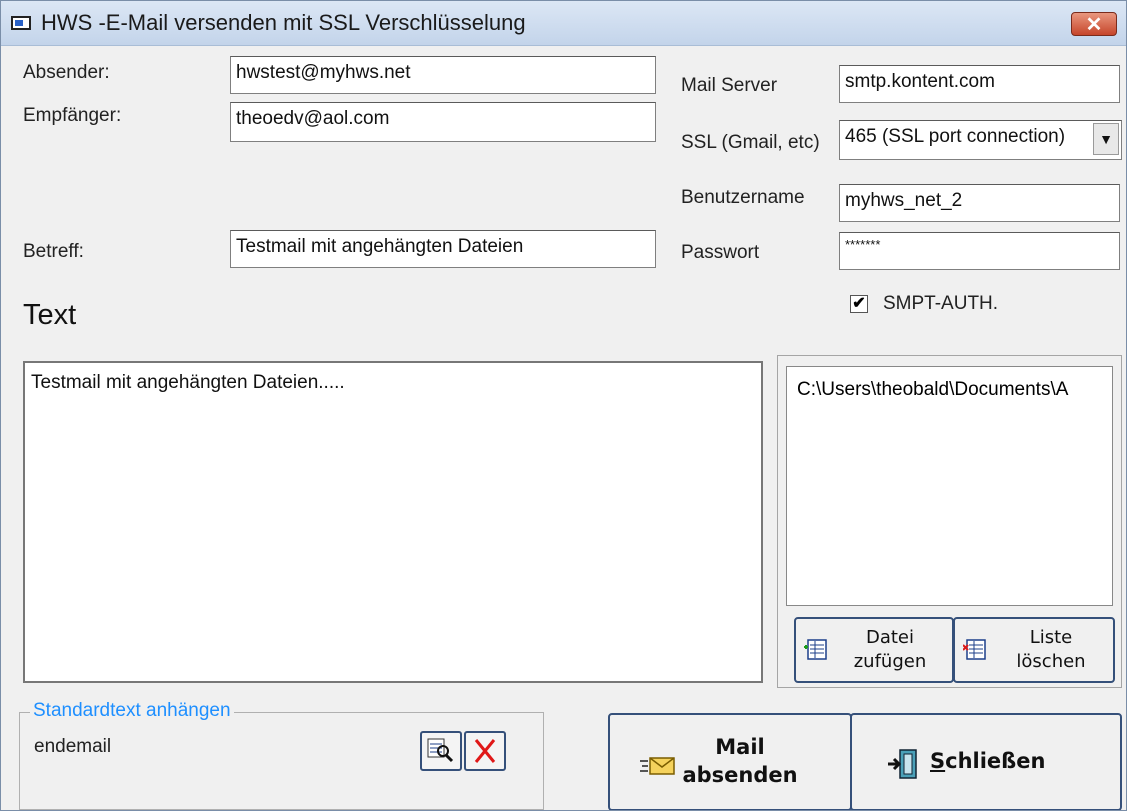  Describe the element at coordinates (890, 661) in the screenshot. I see `add-file-label-2: zufügen` at that location.